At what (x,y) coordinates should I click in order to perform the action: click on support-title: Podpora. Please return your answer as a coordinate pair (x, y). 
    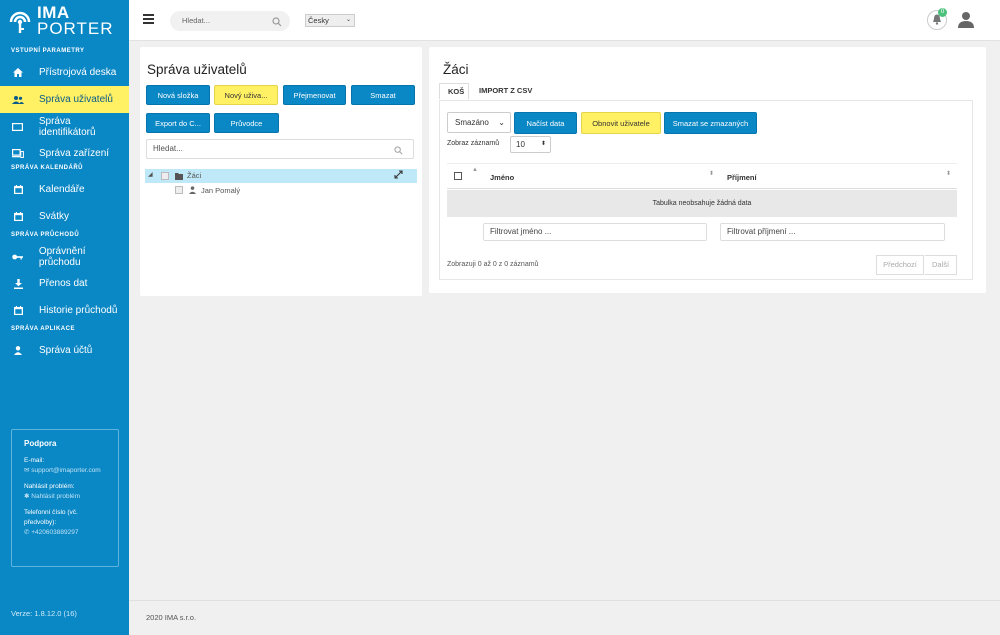
    Looking at the image, I should click on (40, 443).